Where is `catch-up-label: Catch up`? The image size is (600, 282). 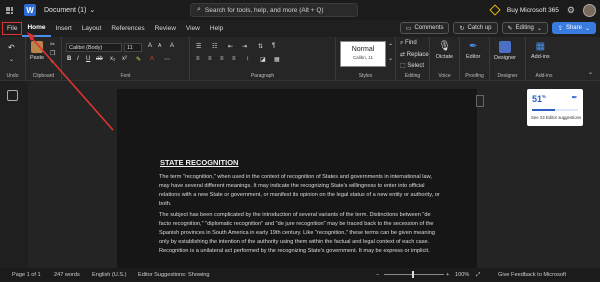 catch-up-label: Catch up is located at coordinates (479, 28).